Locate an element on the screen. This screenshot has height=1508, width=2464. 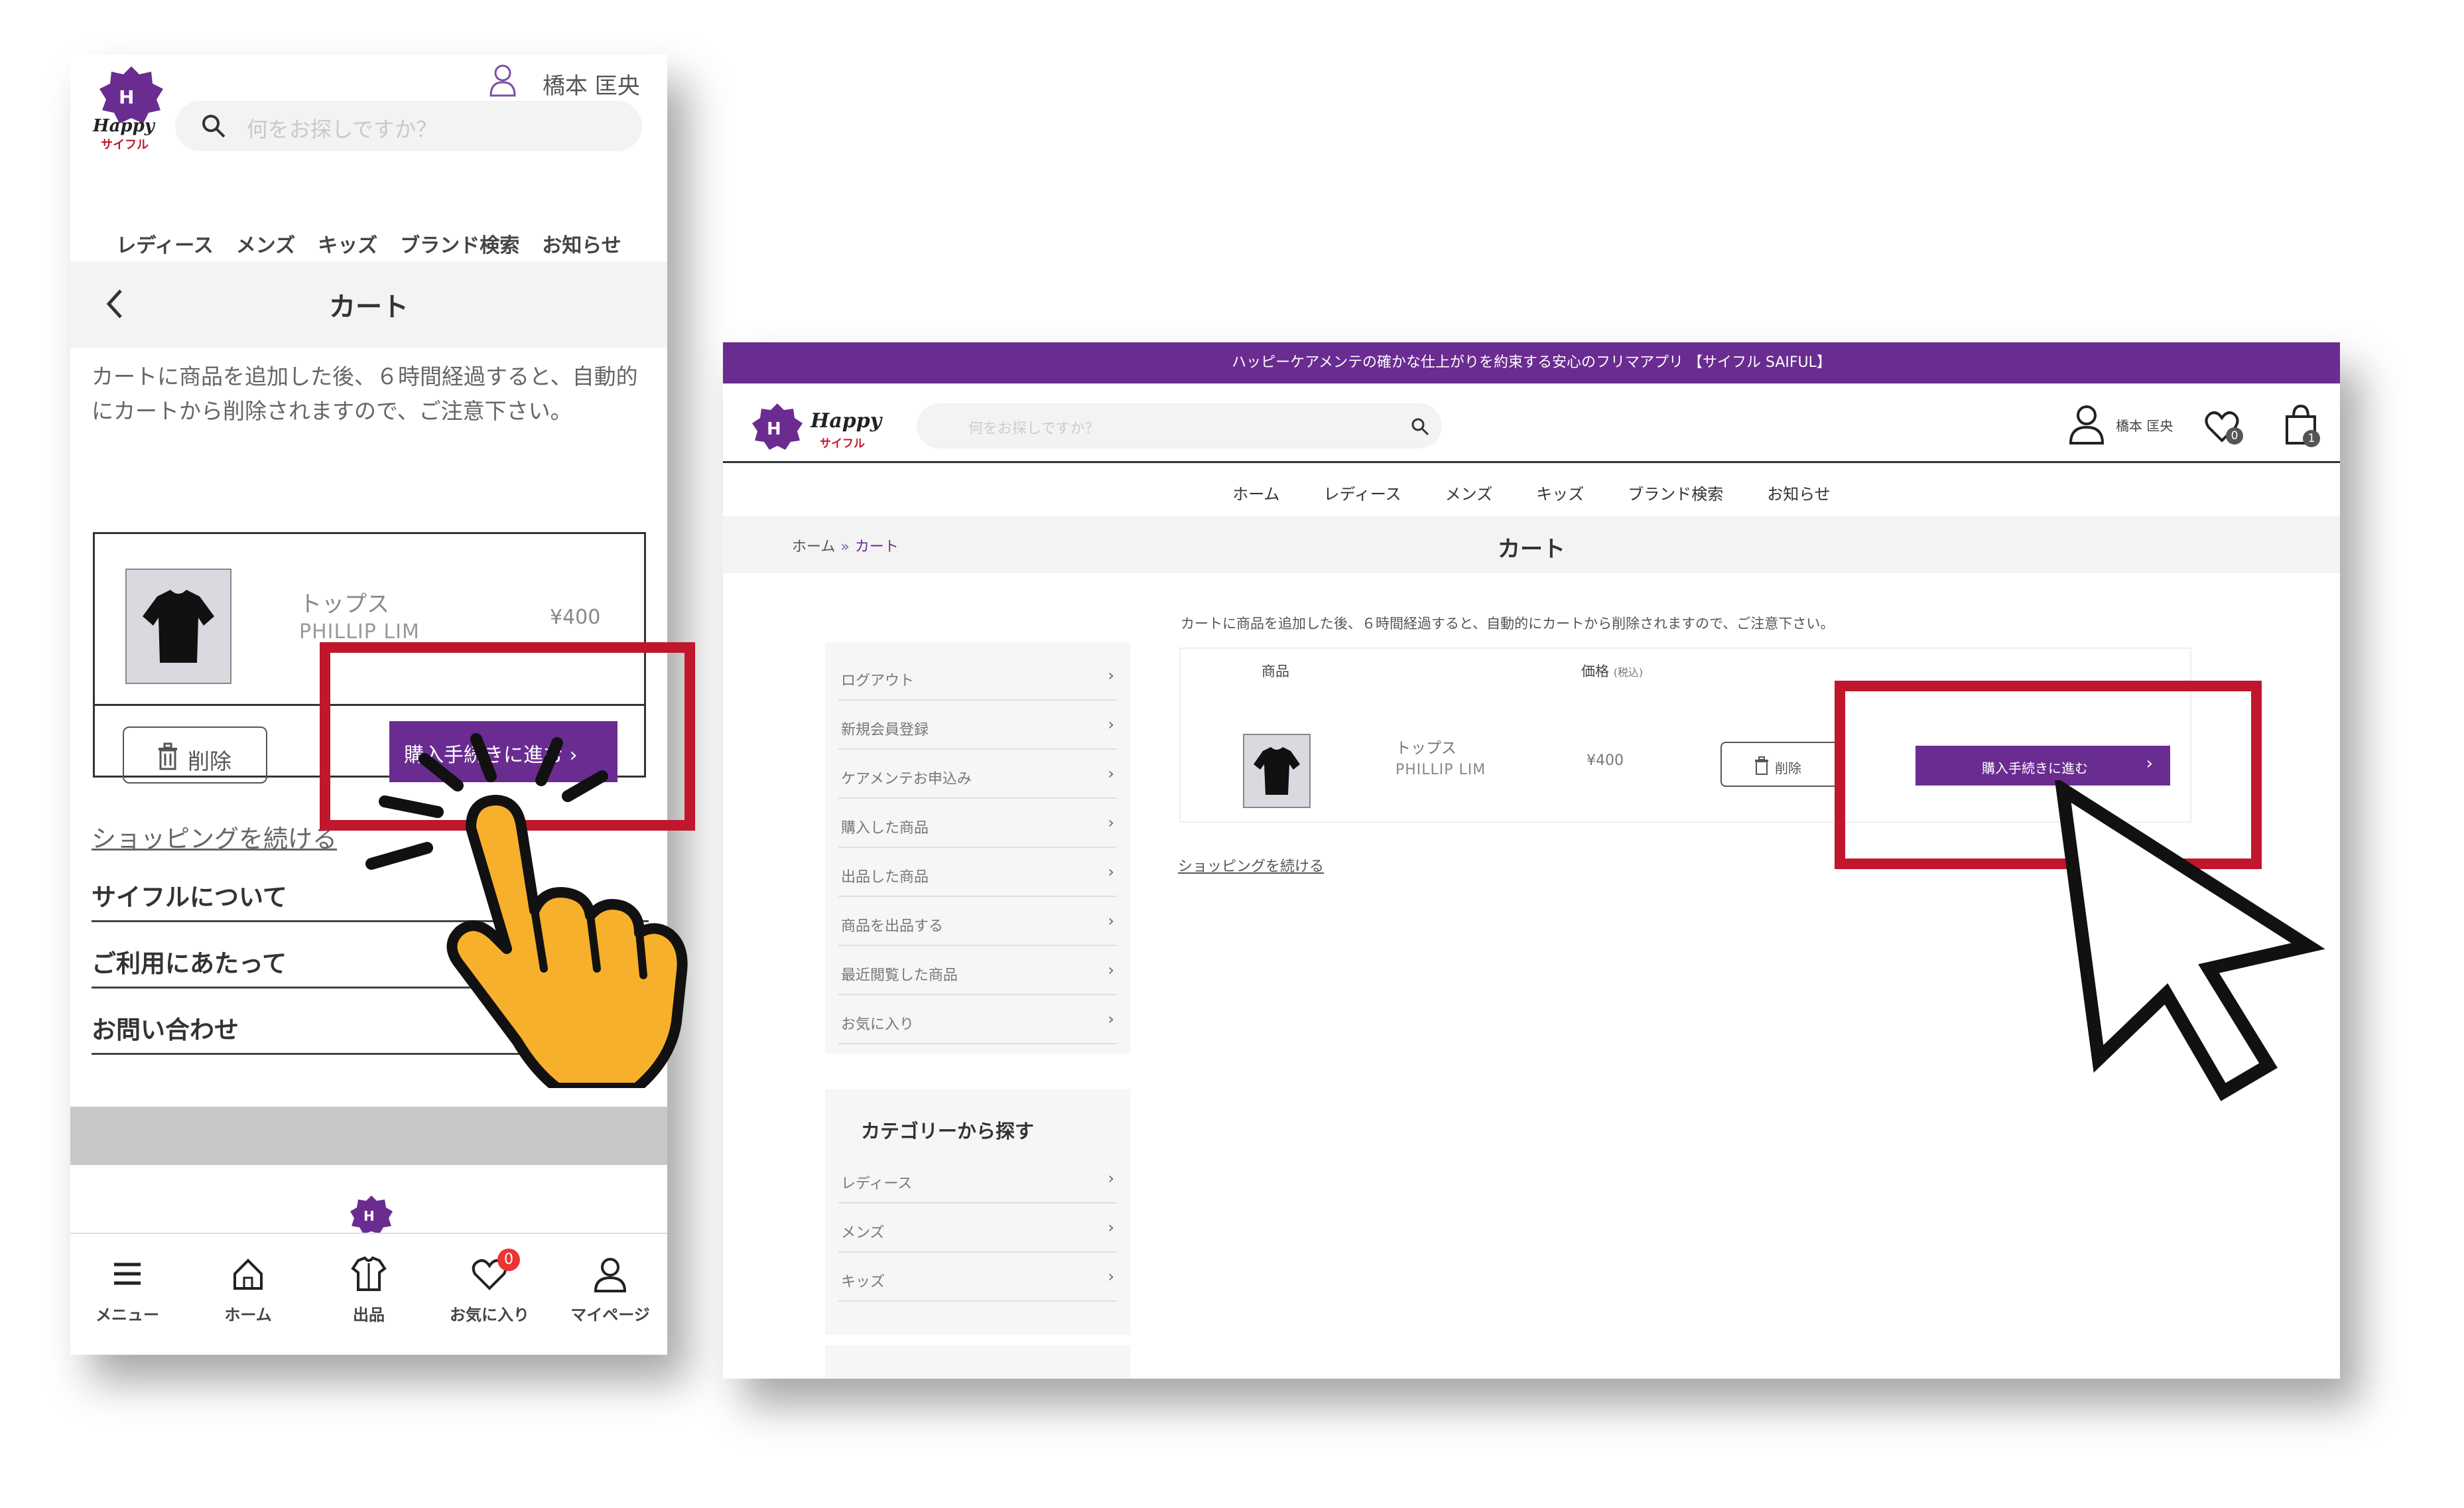
footer-link-usage: ご利用にあたって is located at coordinates (370, 956).